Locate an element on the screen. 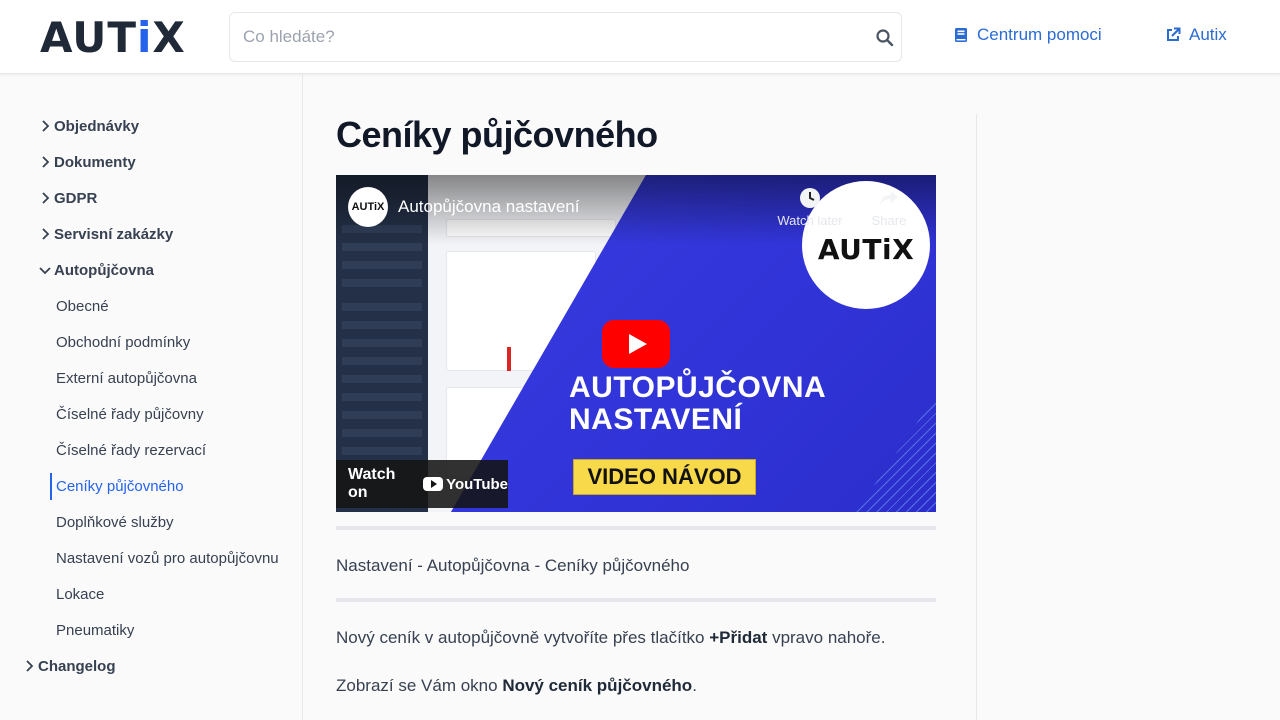 Image resolution: width=1280 pixels, height=720 pixels. window-name-reference: Nový ceník půjčovného is located at coordinates (597, 685).